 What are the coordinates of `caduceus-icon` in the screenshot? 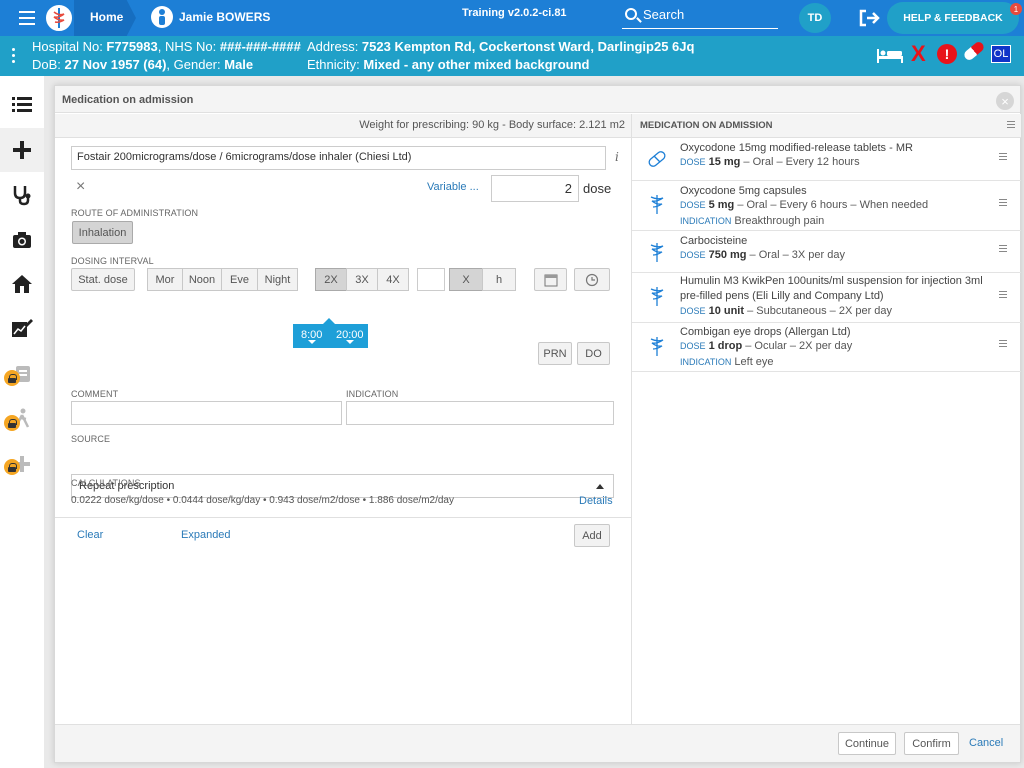 It's located at (657, 252).